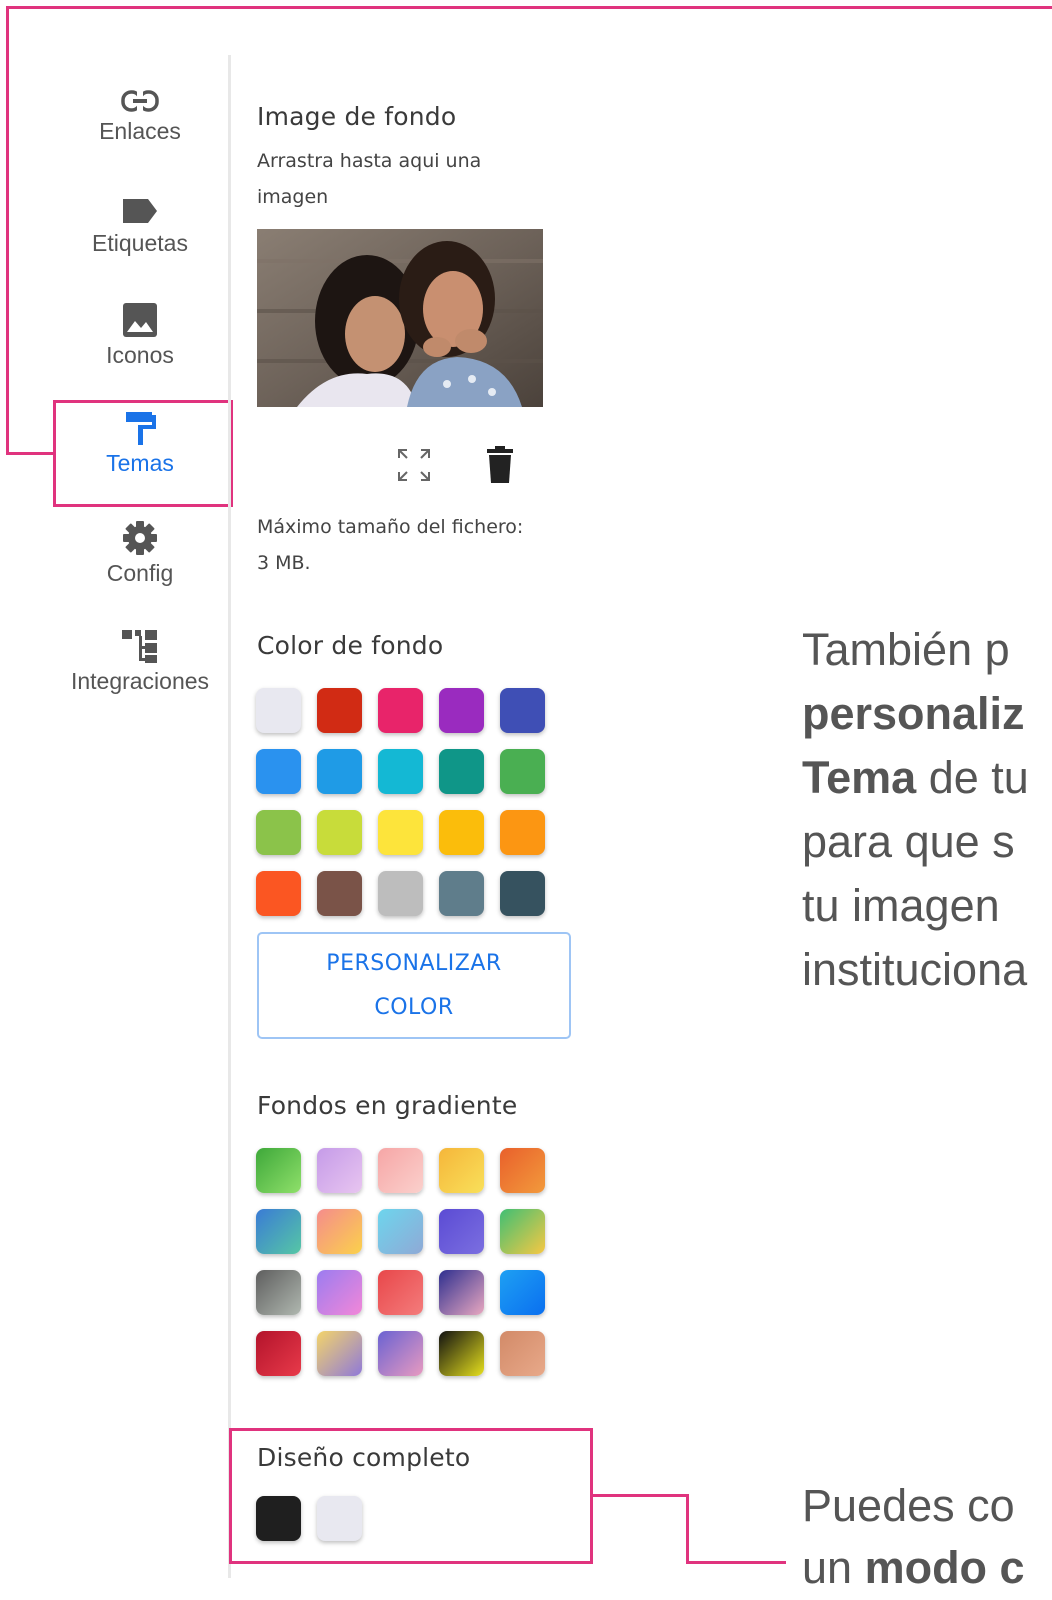 The width and height of the screenshot is (1052, 1600). What do you see at coordinates (140, 131) in the screenshot?
I see `sidebar-item-label: Enlaces` at bounding box center [140, 131].